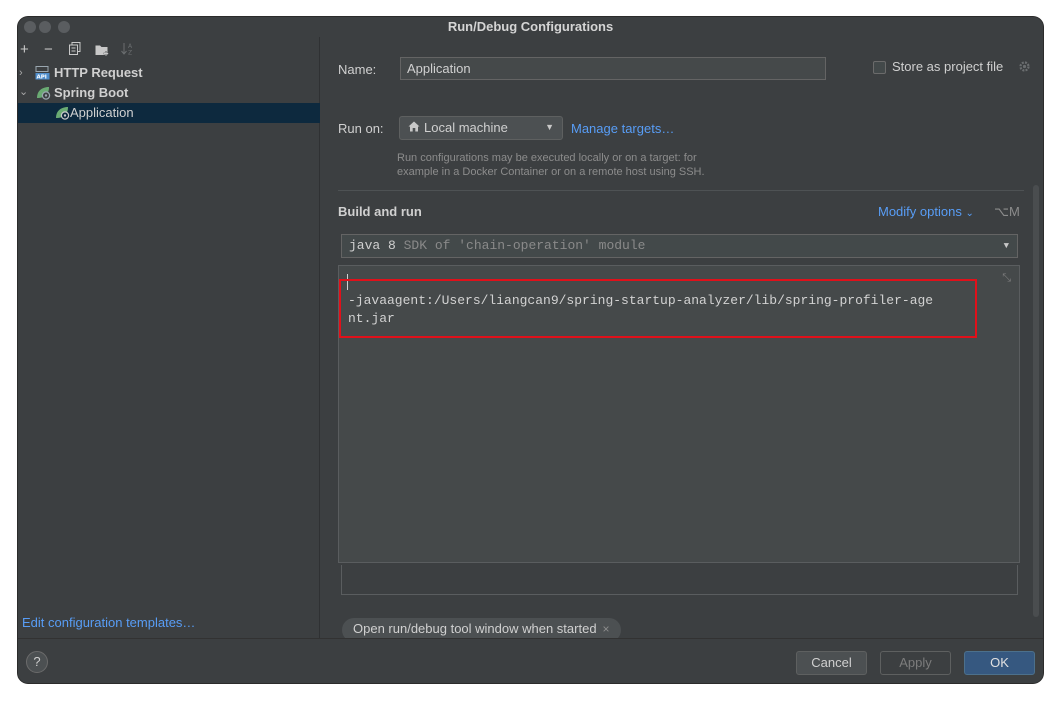  Describe the element at coordinates (169, 93) in the screenshot. I see `tree-item-spring-boot: ⌄ Spring Boot` at that location.